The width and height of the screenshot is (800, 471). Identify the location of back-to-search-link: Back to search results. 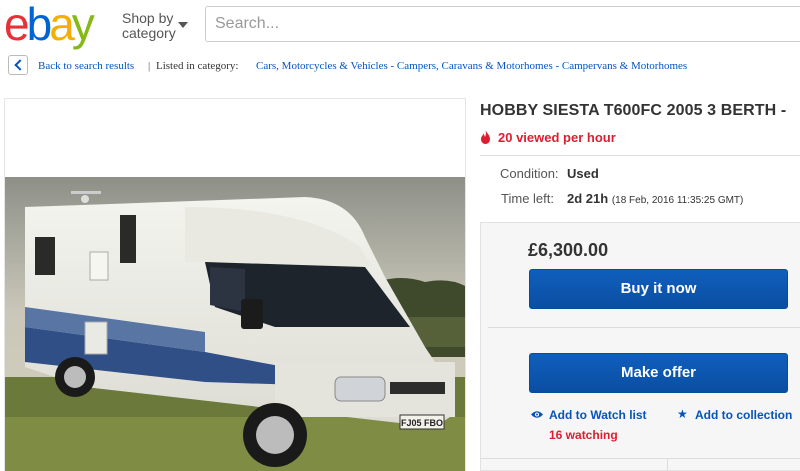
(86, 66).